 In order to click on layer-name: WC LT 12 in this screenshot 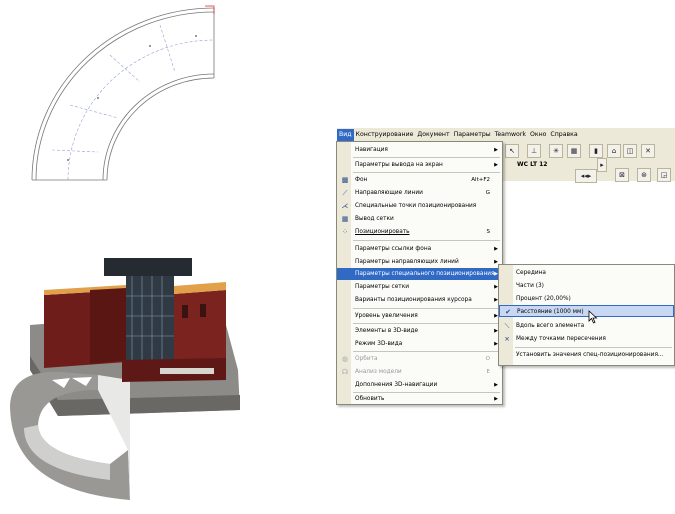, I will do `click(532, 164)`.